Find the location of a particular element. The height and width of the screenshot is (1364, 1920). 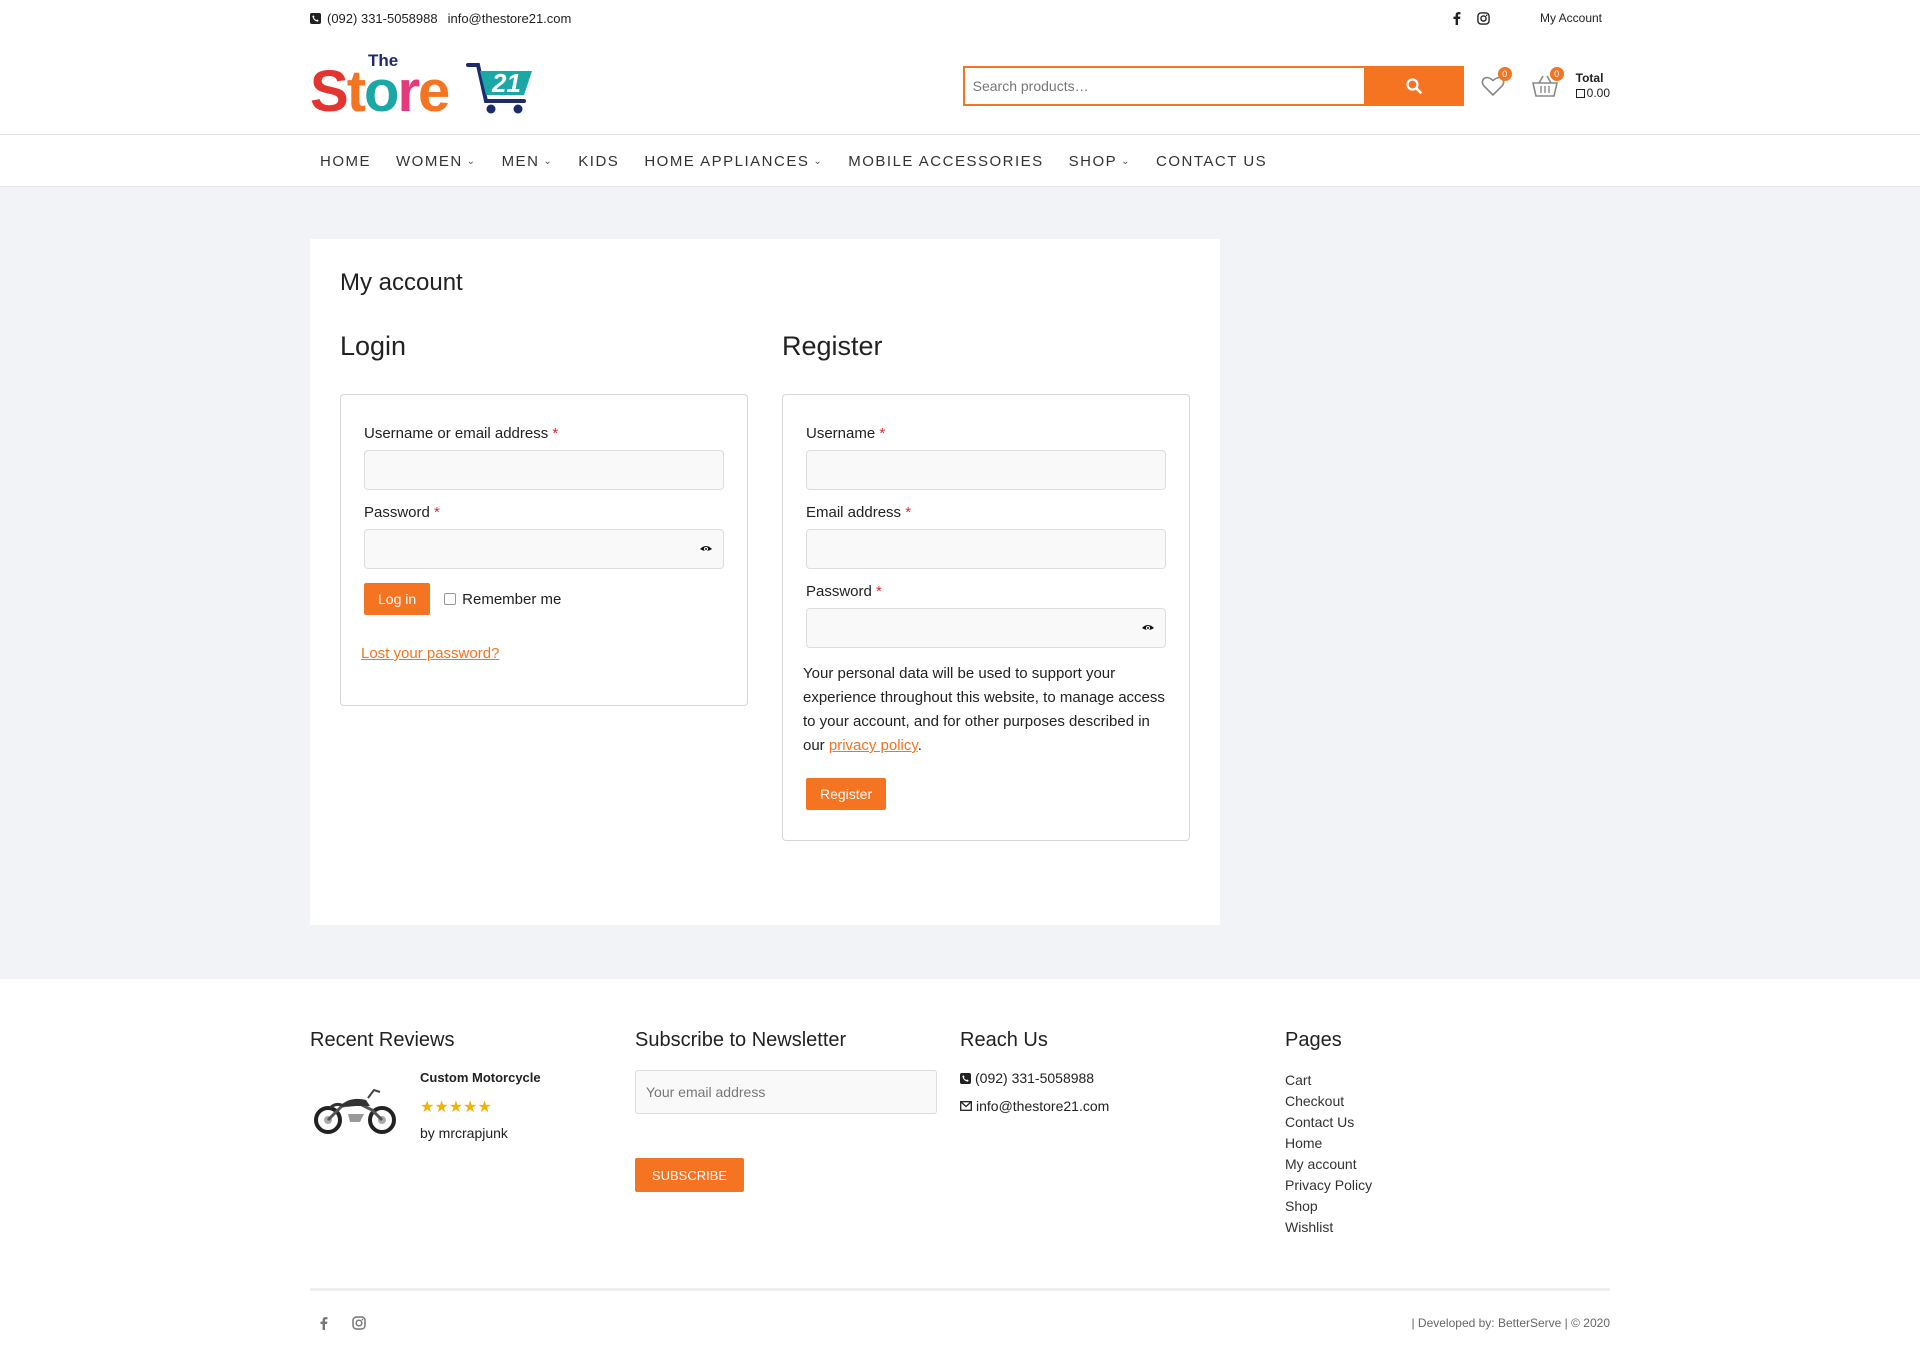

register-email-field is located at coordinates (986, 549).